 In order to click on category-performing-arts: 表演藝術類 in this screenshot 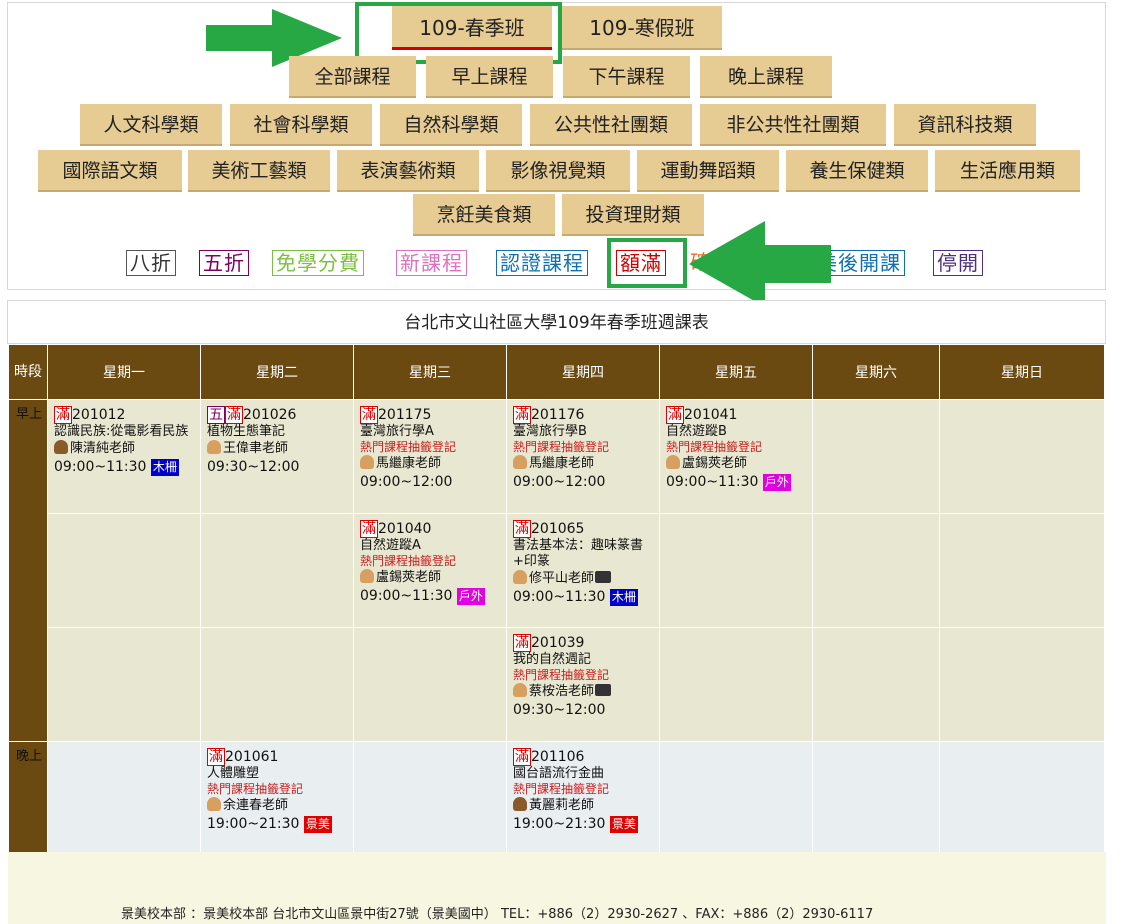, I will do `click(408, 171)`.